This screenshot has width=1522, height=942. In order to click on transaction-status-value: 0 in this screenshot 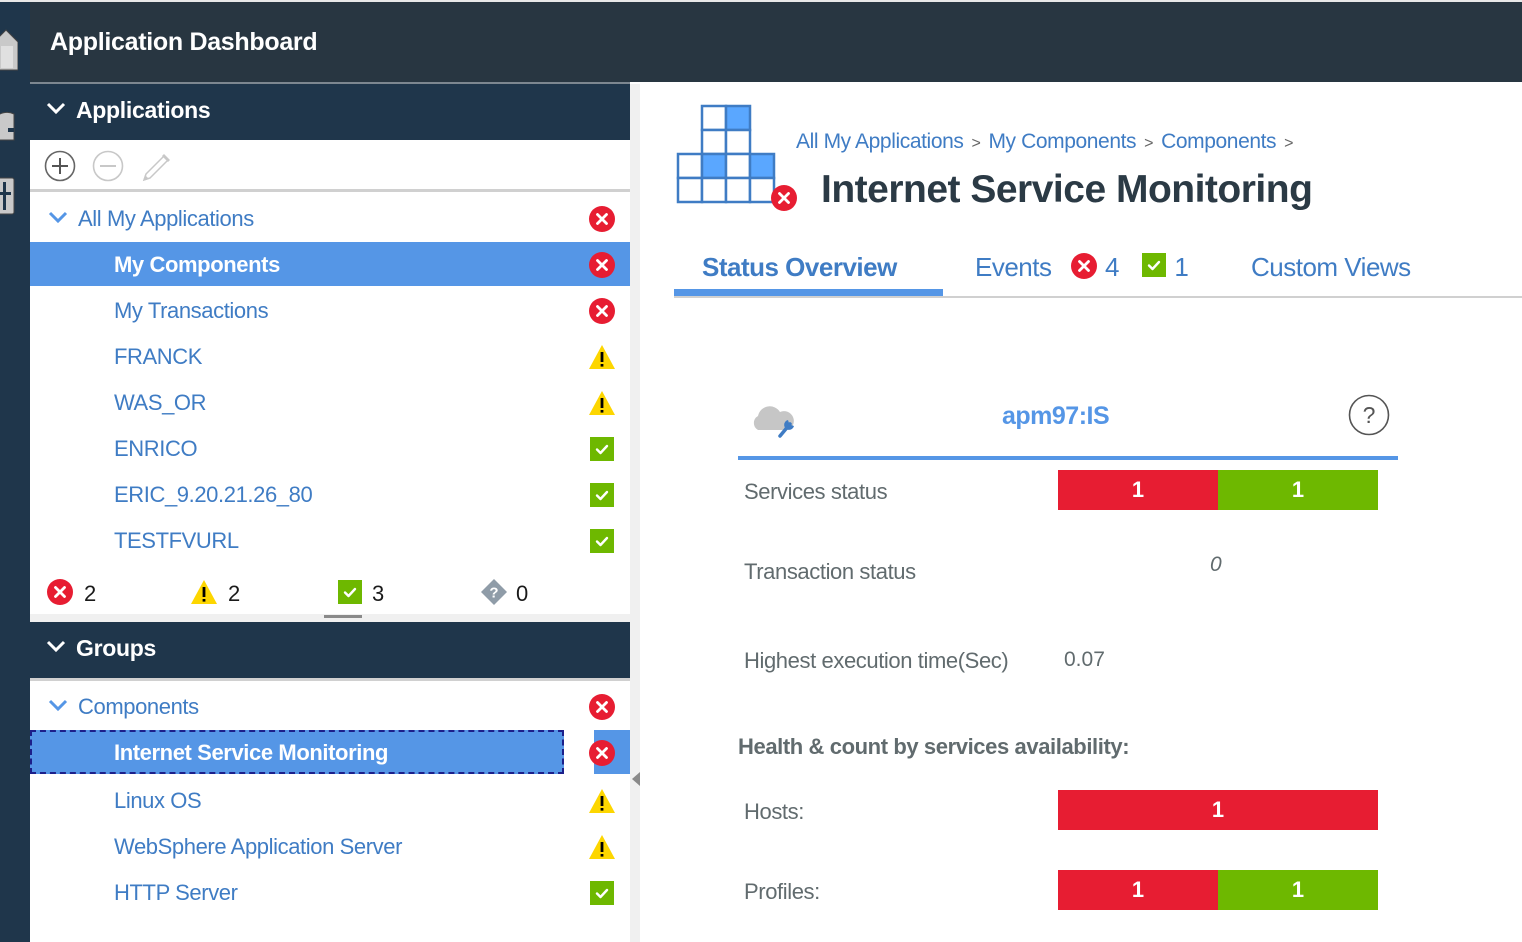, I will do `click(1216, 564)`.